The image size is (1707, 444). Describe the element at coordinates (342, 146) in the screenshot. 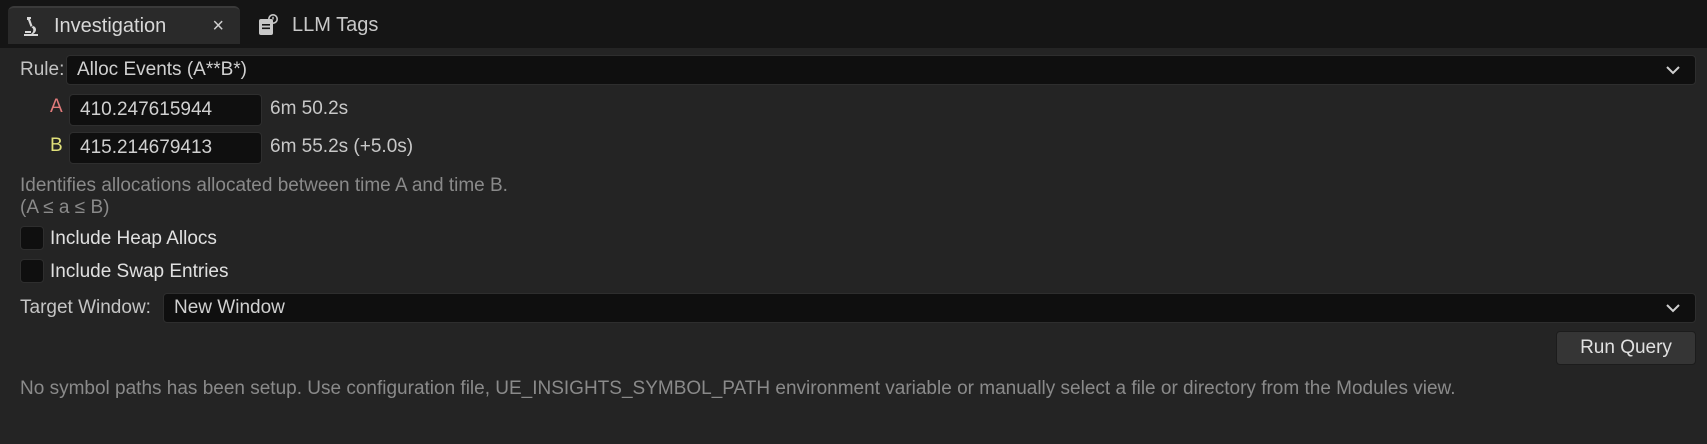

I see `time-b-display: 6m 55.2s (+5.0s)` at that location.